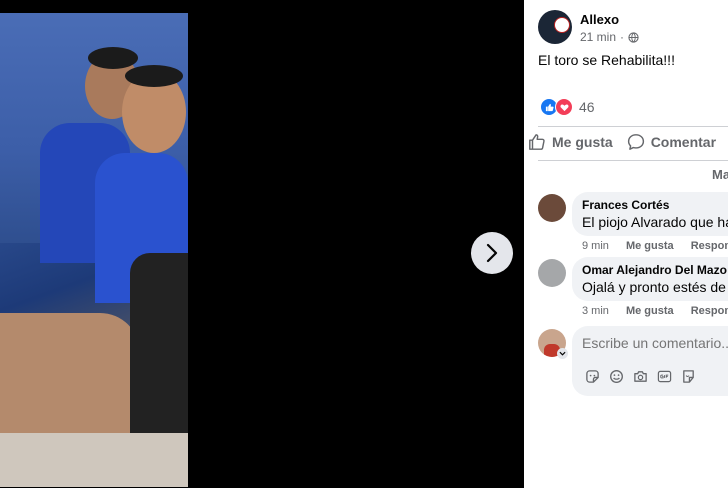 The height and width of the screenshot is (488, 728). I want to click on comment-button: Comentar, so click(671, 142).